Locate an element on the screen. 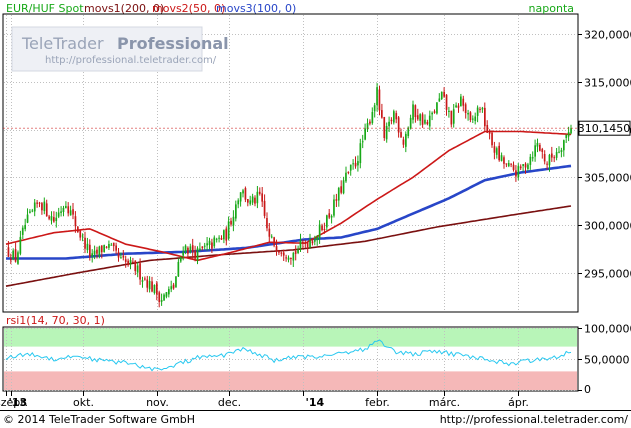 The width and height of the screenshot is (631, 428). footer-copyright: © 2014 TeleTrader Software GmbH is located at coordinates (99, 419).